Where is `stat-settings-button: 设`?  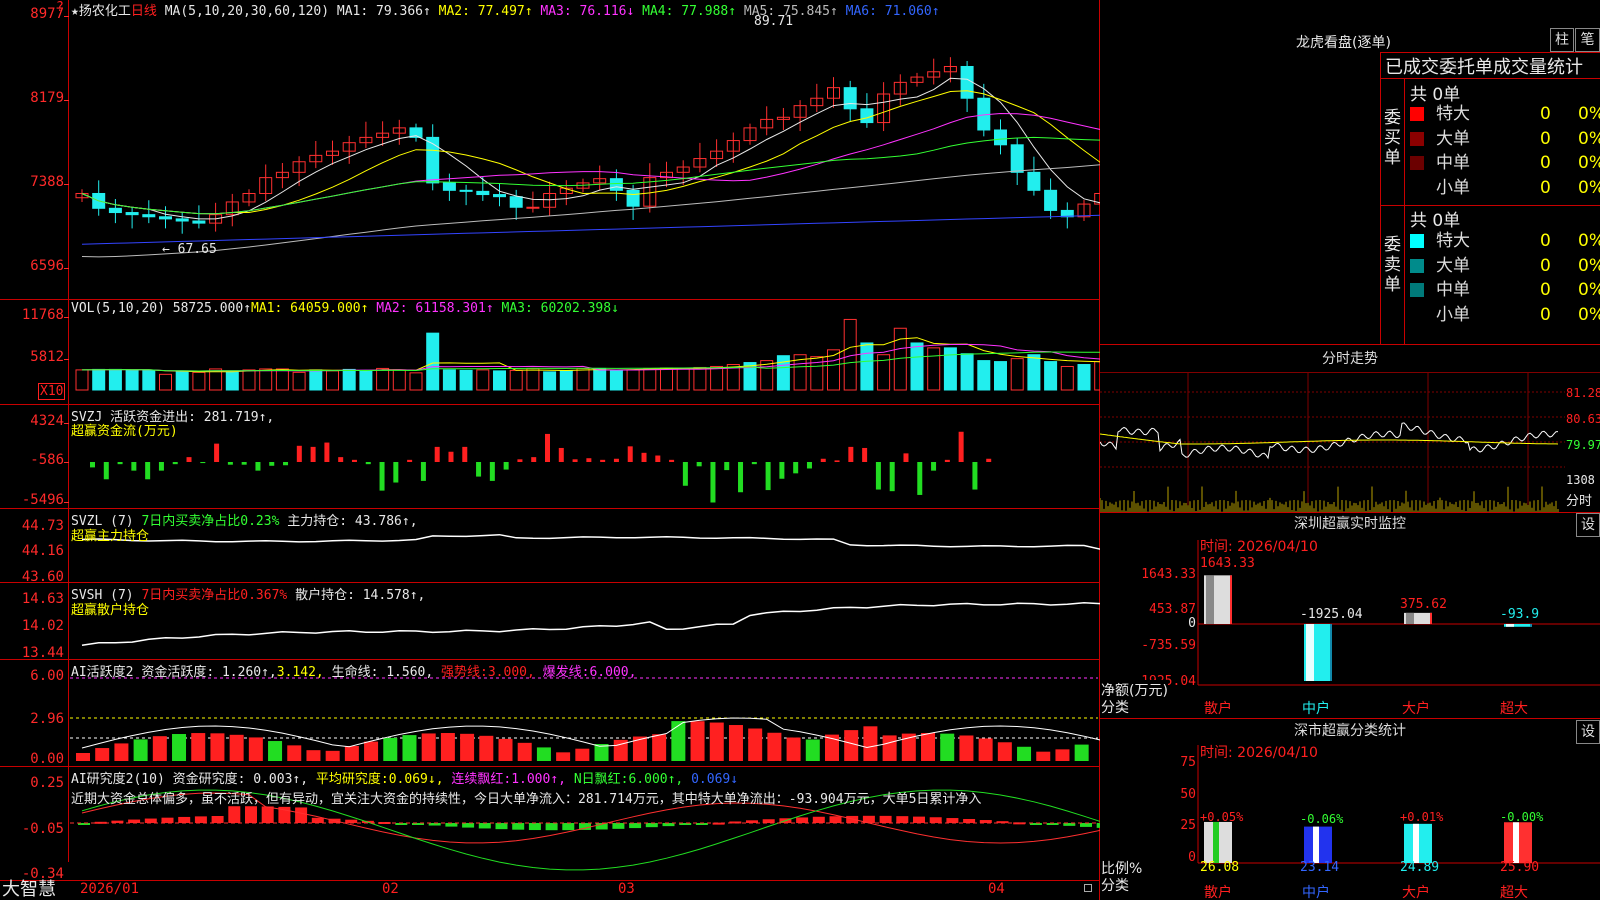 stat-settings-button: 设 is located at coordinates (1588, 732).